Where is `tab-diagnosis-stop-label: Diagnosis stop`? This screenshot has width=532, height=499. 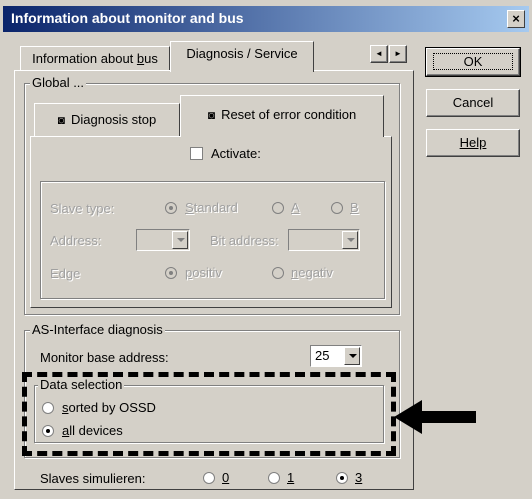
tab-diagnosis-stop-label: Diagnosis stop is located at coordinates (113, 119).